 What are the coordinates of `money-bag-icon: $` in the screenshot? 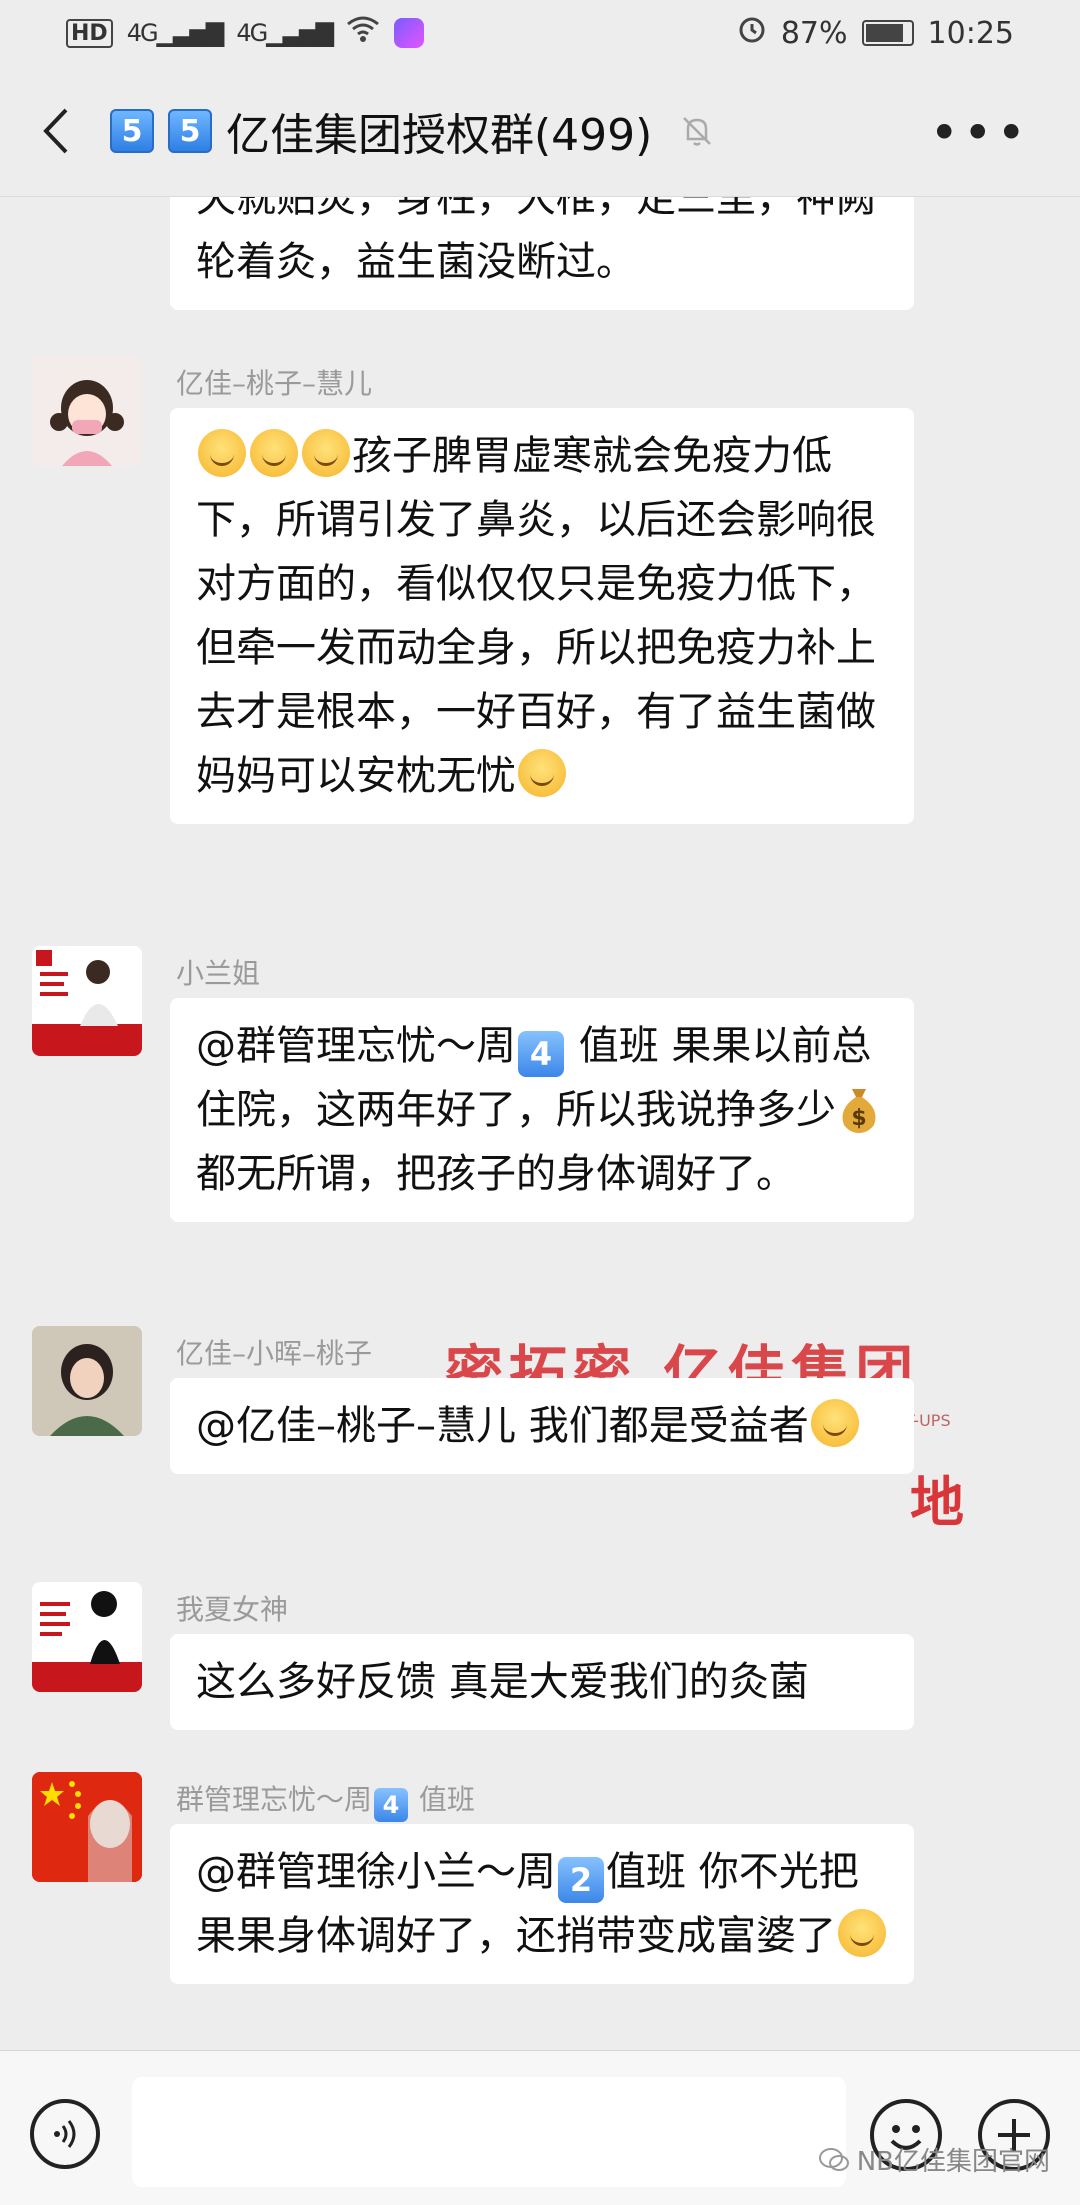 It's located at (859, 1111).